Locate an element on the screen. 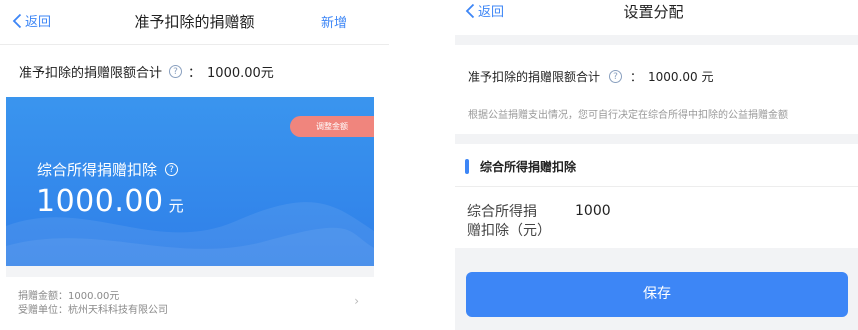 Image resolution: width=858 pixels, height=330 pixels. nav-bar: 返回 准予扣除的捐赠额 新增 is located at coordinates (194, 22).